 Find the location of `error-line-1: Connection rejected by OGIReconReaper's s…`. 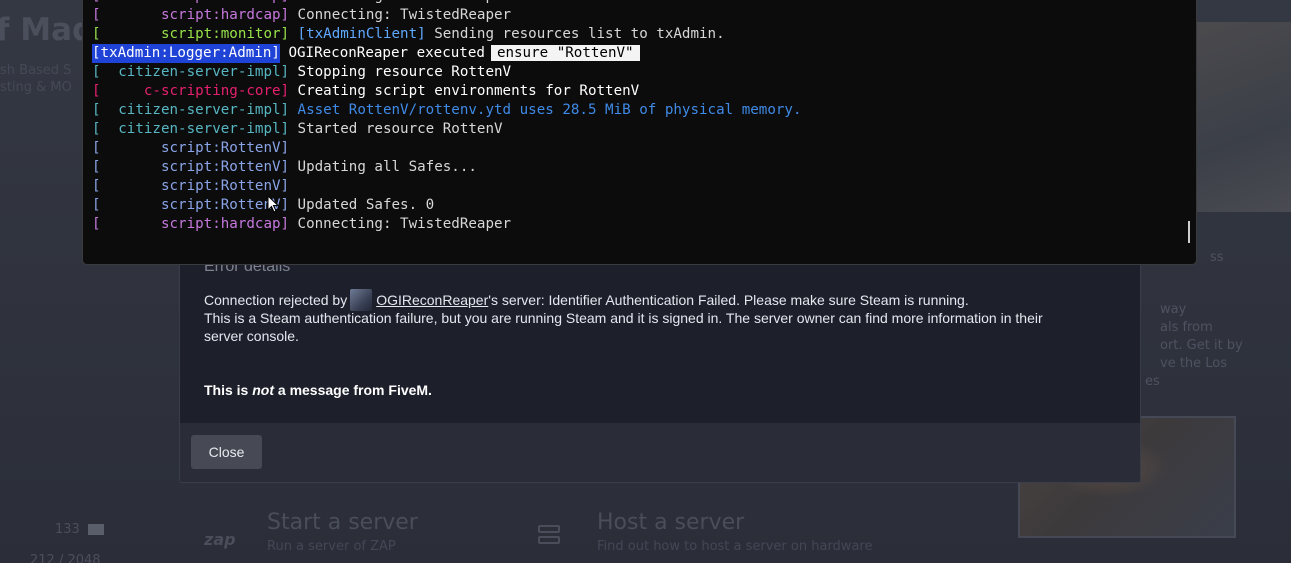

error-line-1: Connection rejected by OGIReconReaper's s… is located at coordinates (586, 300).